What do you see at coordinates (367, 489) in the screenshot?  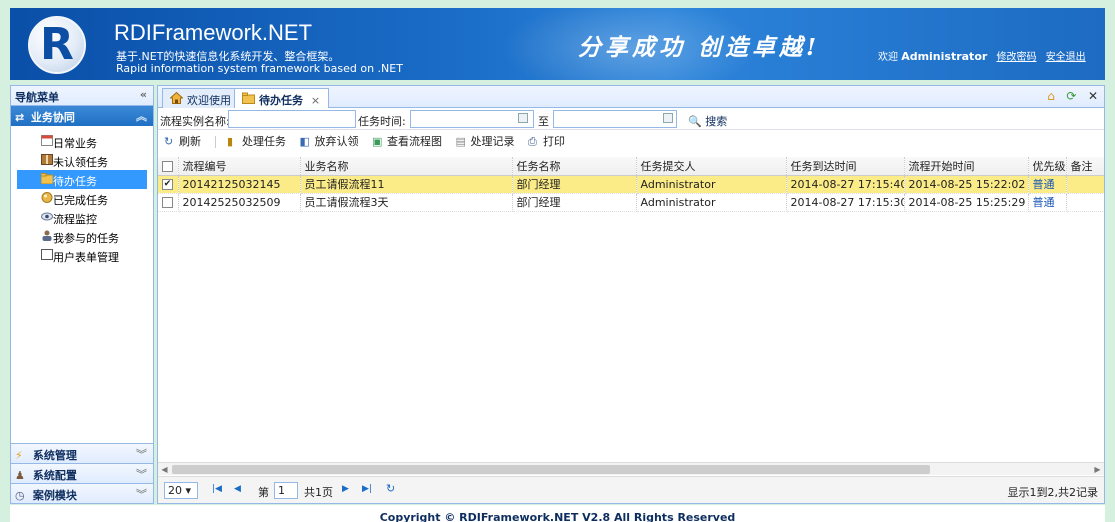 I see `last-page-icon: ▶|` at bounding box center [367, 489].